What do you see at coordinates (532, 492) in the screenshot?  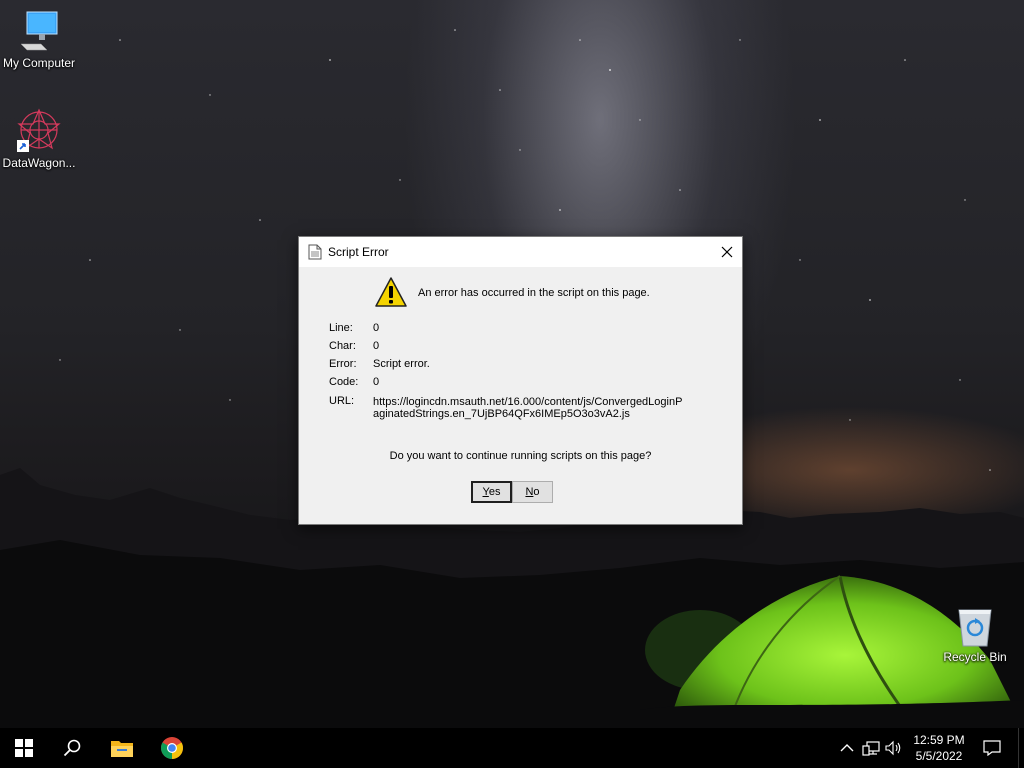 I see `no-button: No` at bounding box center [532, 492].